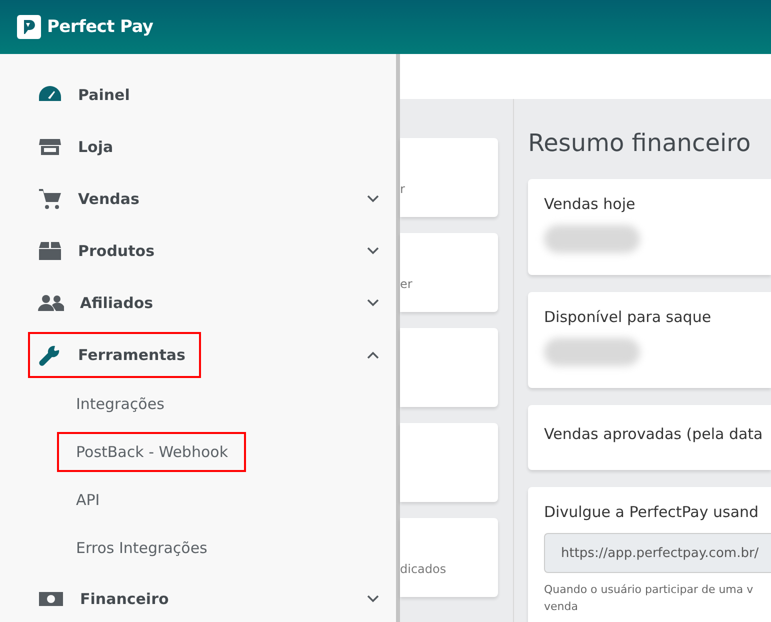 Image resolution: width=771 pixels, height=622 pixels. I want to click on card-text: r, so click(402, 189).